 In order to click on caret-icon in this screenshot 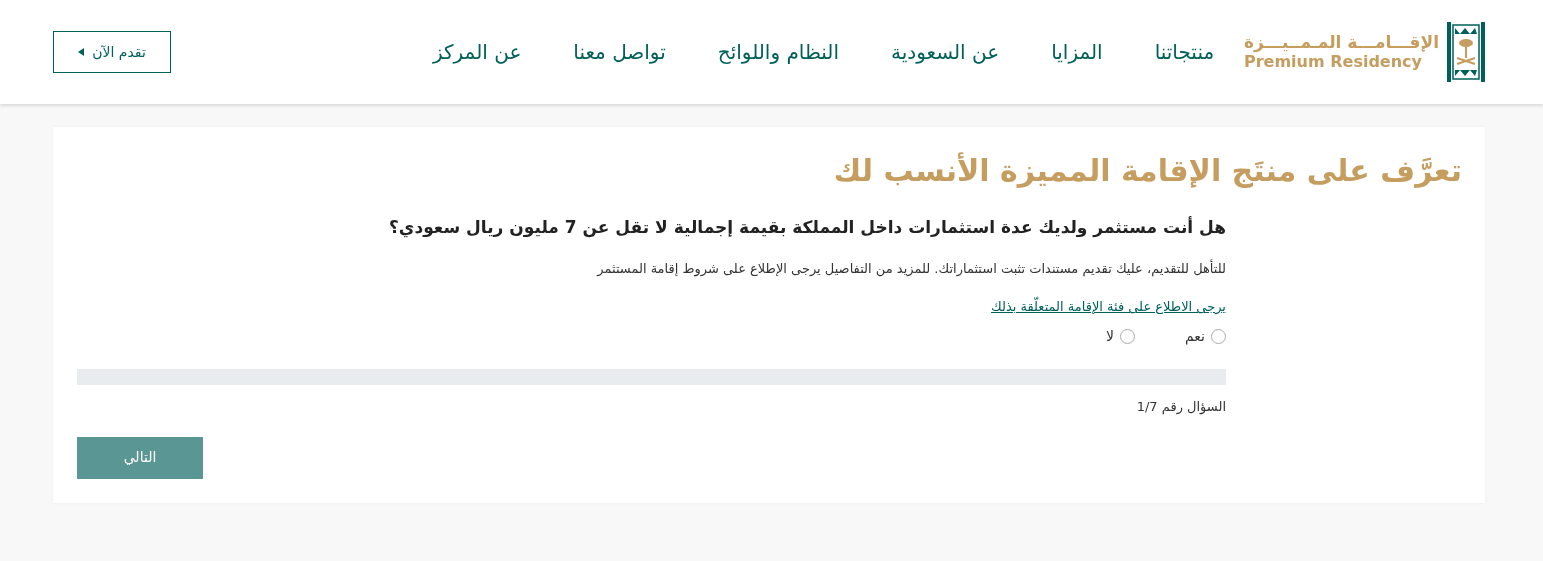, I will do `click(81, 52)`.